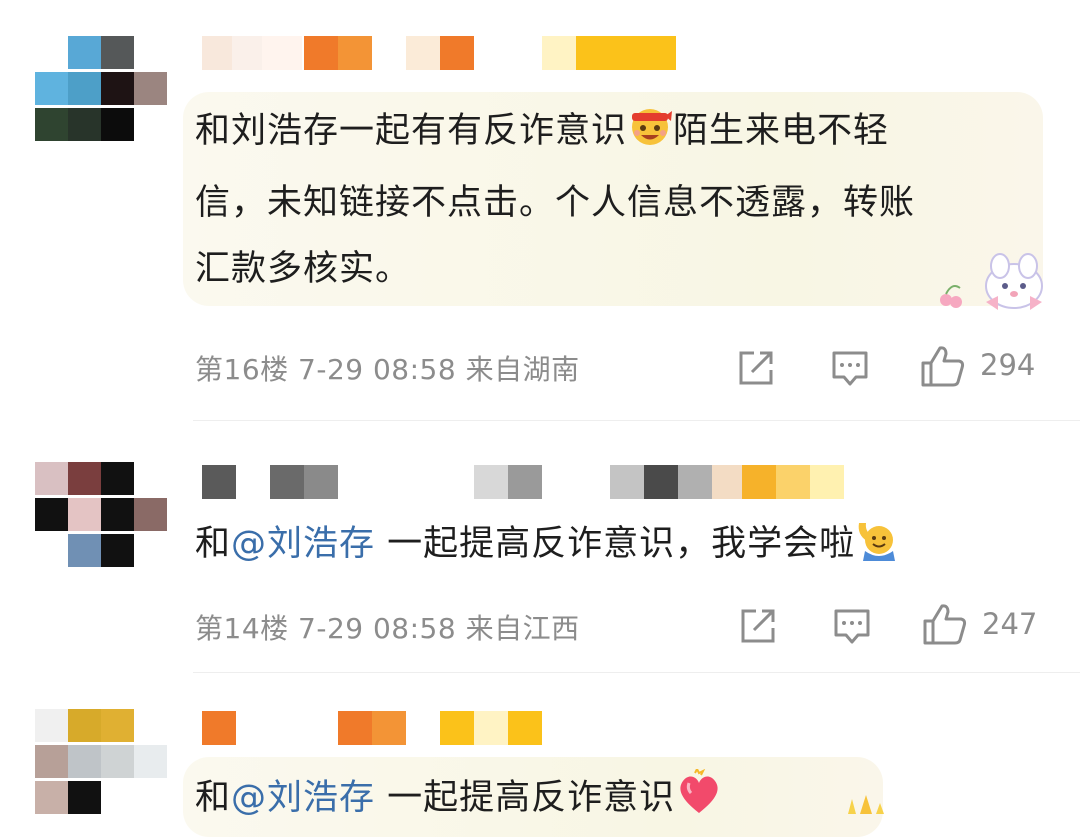  What do you see at coordinates (303, 269) in the screenshot?
I see `comment-text-line: 汇款多核实。` at bounding box center [303, 269].